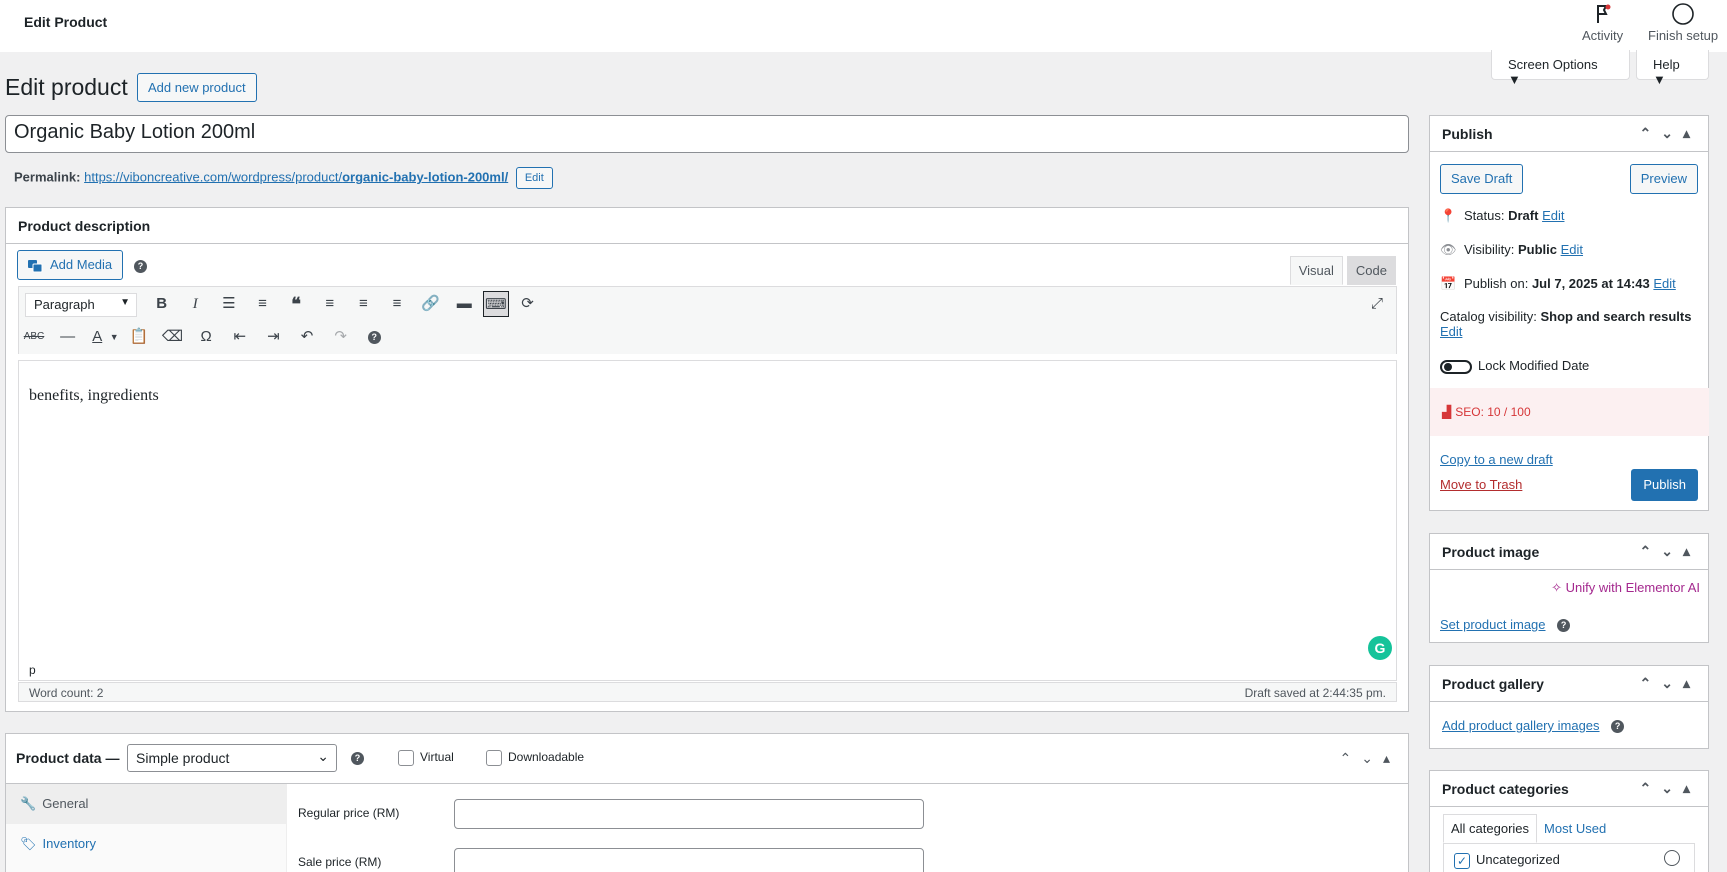 Image resolution: width=1727 pixels, height=872 pixels. What do you see at coordinates (1481, 484) in the screenshot?
I see `move-trash-link: Move to Trash` at bounding box center [1481, 484].